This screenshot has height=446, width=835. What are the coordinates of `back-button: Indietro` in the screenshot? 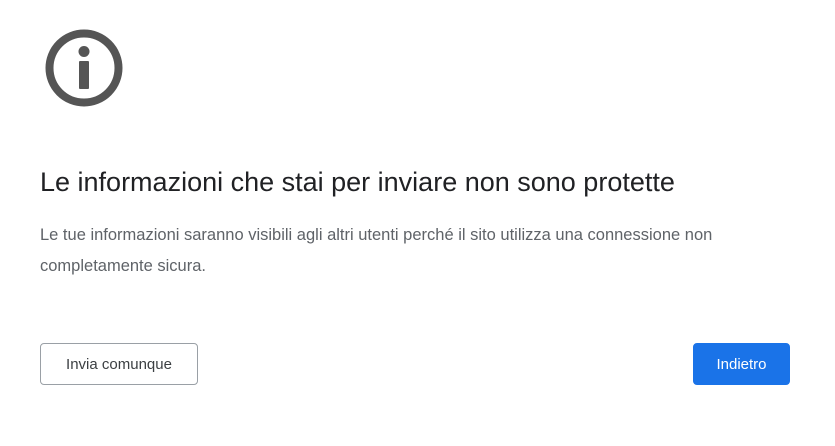 It's located at (741, 364).